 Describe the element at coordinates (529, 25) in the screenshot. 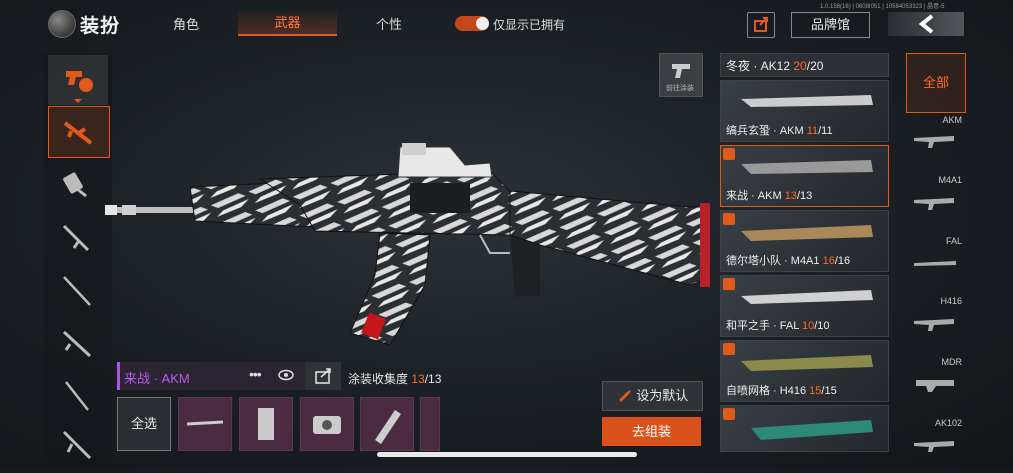

I see `owned-only-label: 仅显示已拥有` at that location.